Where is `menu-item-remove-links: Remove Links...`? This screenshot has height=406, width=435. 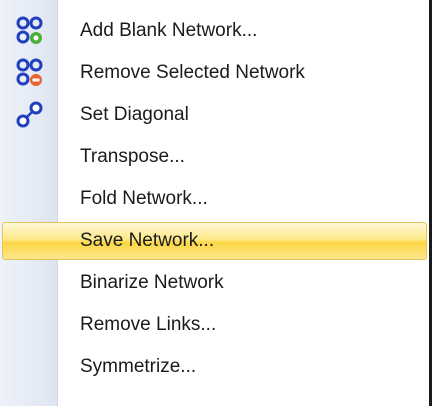
menu-item-remove-links: Remove Links... is located at coordinates (214, 325).